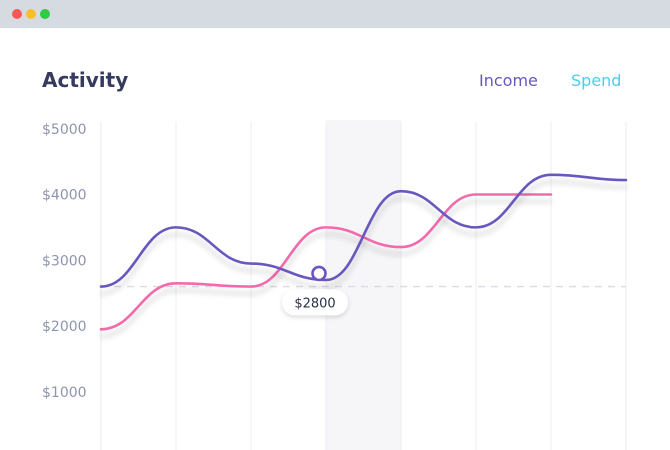 This screenshot has height=450, width=670. I want to click on y-tick-label: $2000, so click(64, 327).